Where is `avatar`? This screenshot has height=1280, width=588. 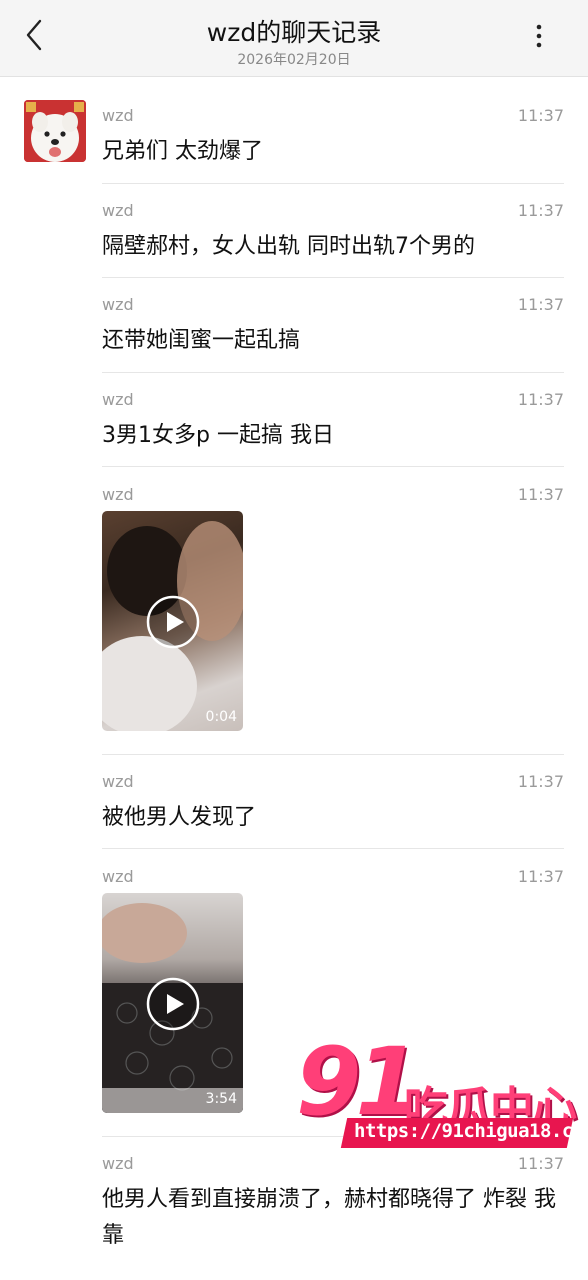
avatar is located at coordinates (55, 131).